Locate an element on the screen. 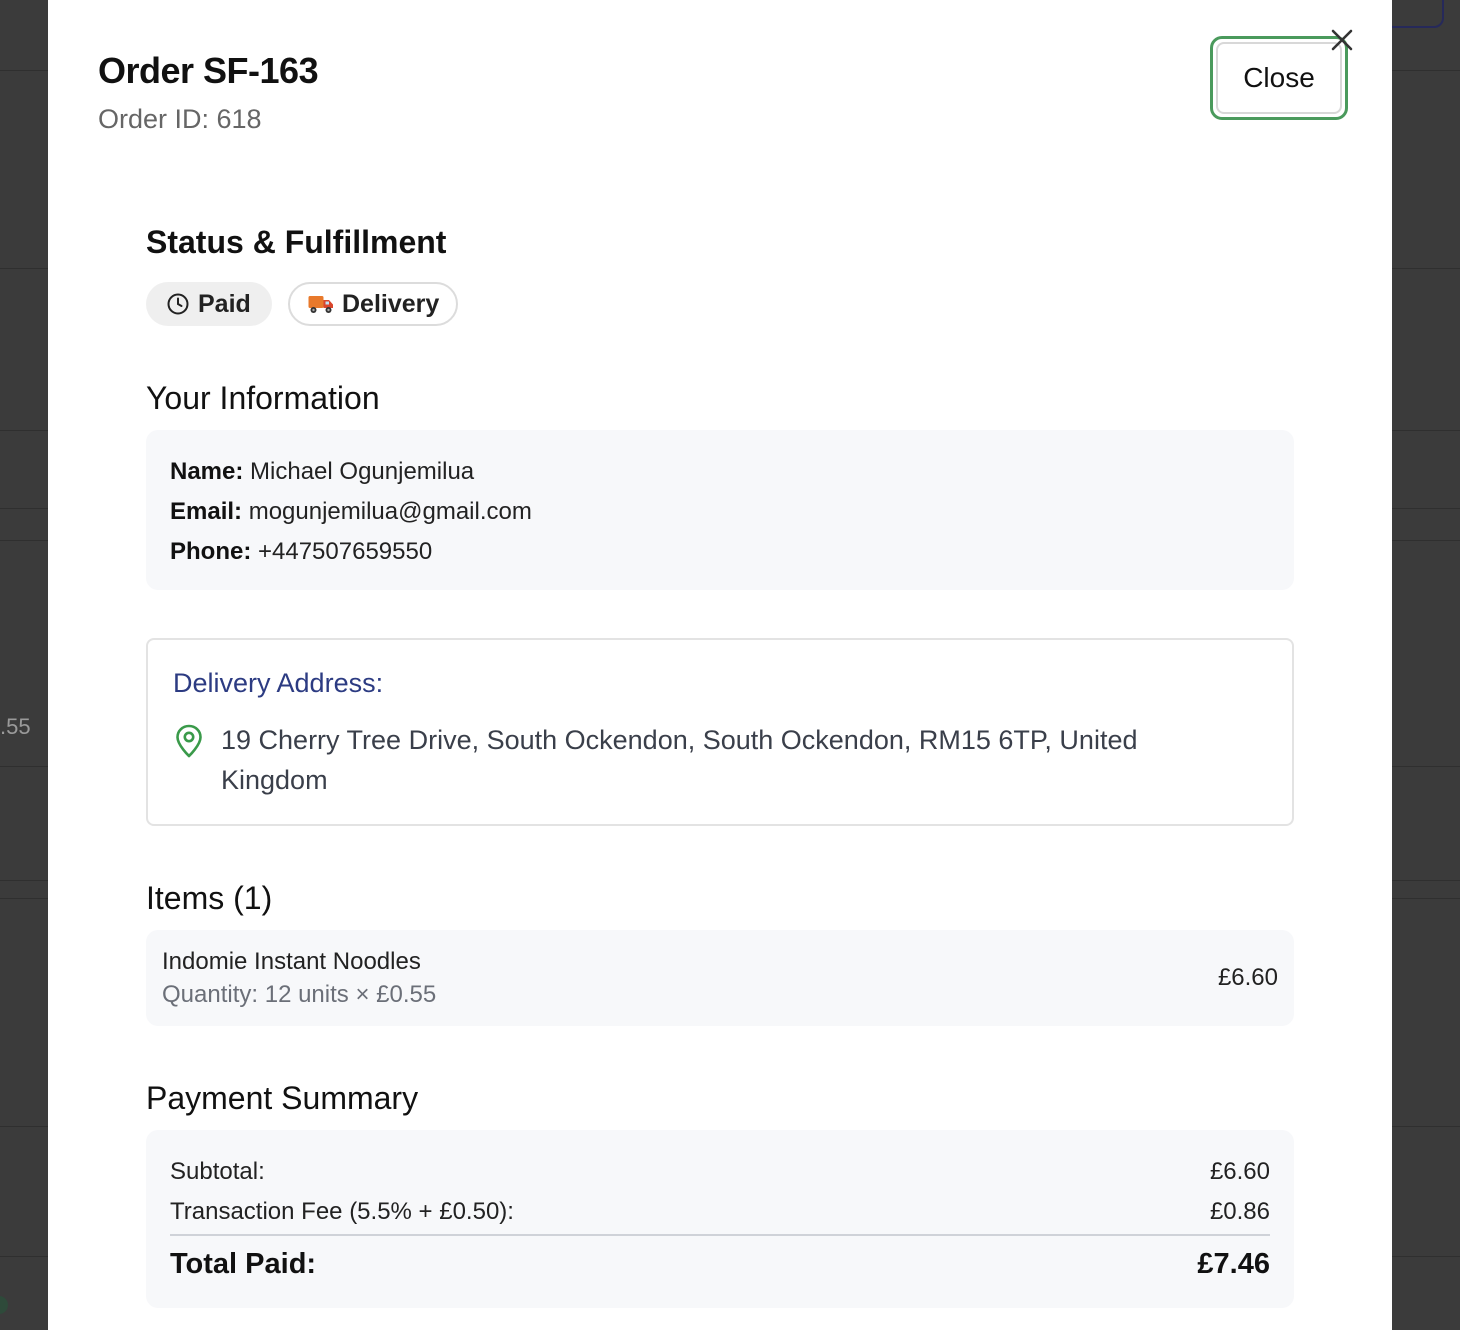 The height and width of the screenshot is (1330, 1460). fulfillment-label: Delivery is located at coordinates (391, 303).